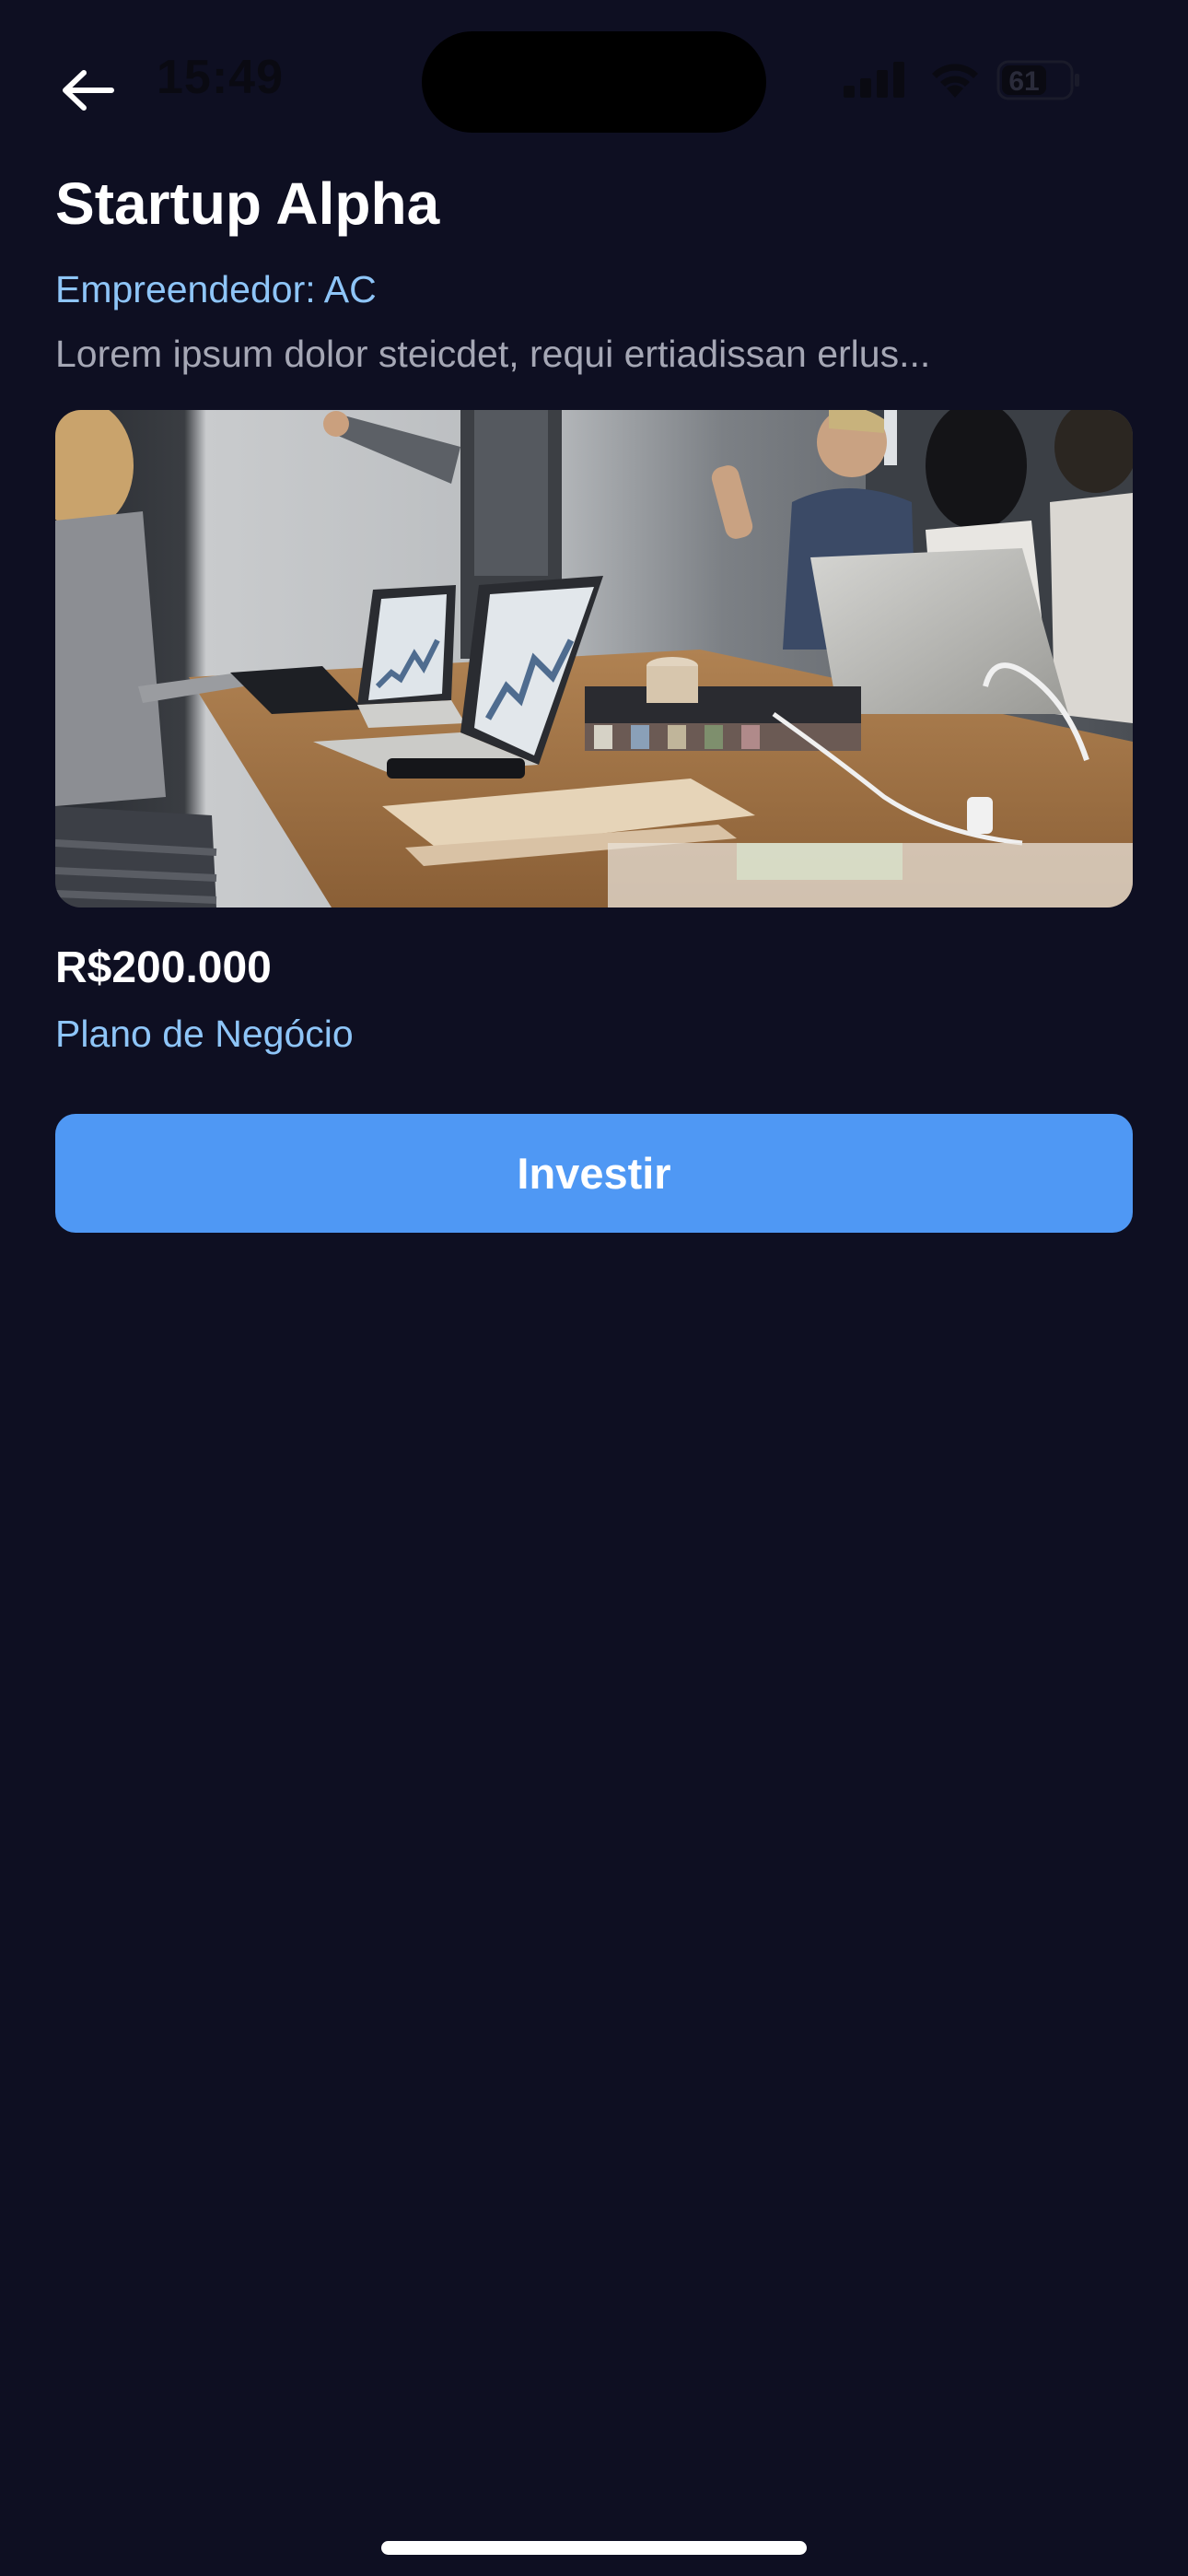 This screenshot has width=1188, height=2576. I want to click on arrow-left-icon, so click(88, 90).